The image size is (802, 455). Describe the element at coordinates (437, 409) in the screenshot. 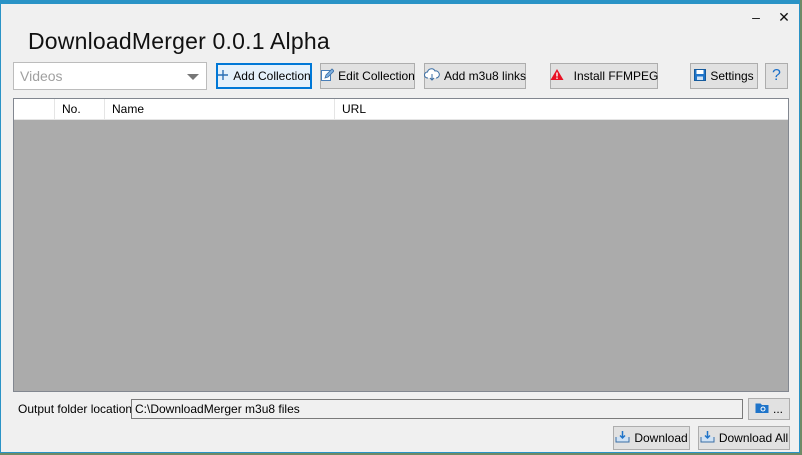

I see `output-folder-field: C:\DownloadMerger m3u8 files` at that location.